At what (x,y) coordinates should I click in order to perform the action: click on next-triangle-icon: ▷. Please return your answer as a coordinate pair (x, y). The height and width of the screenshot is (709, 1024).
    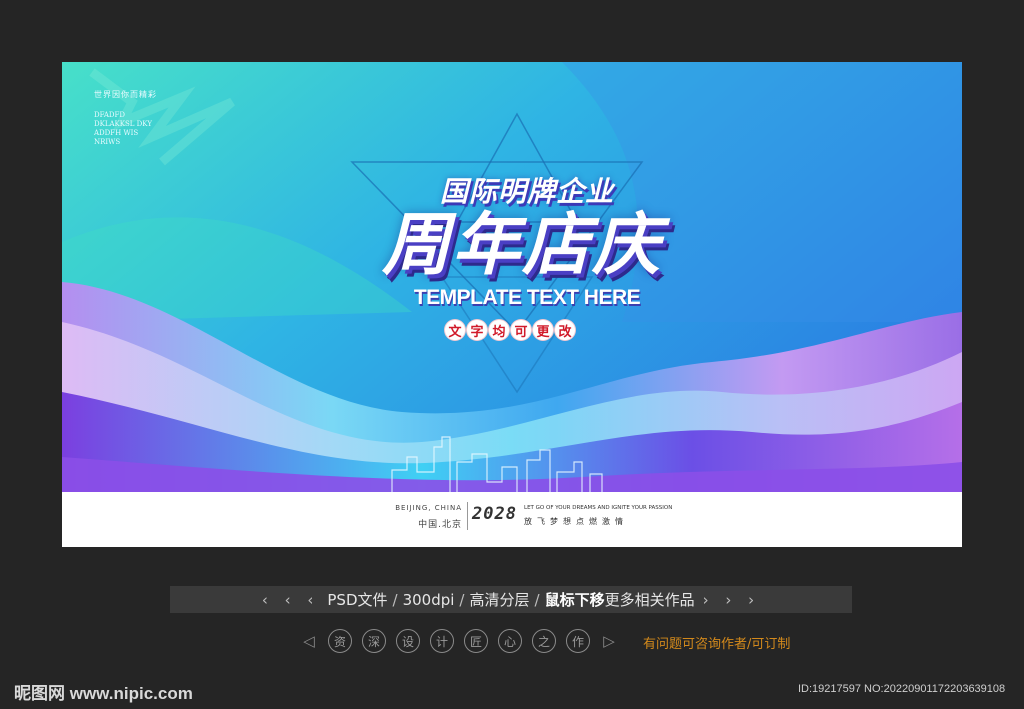
    Looking at the image, I should click on (609, 641).